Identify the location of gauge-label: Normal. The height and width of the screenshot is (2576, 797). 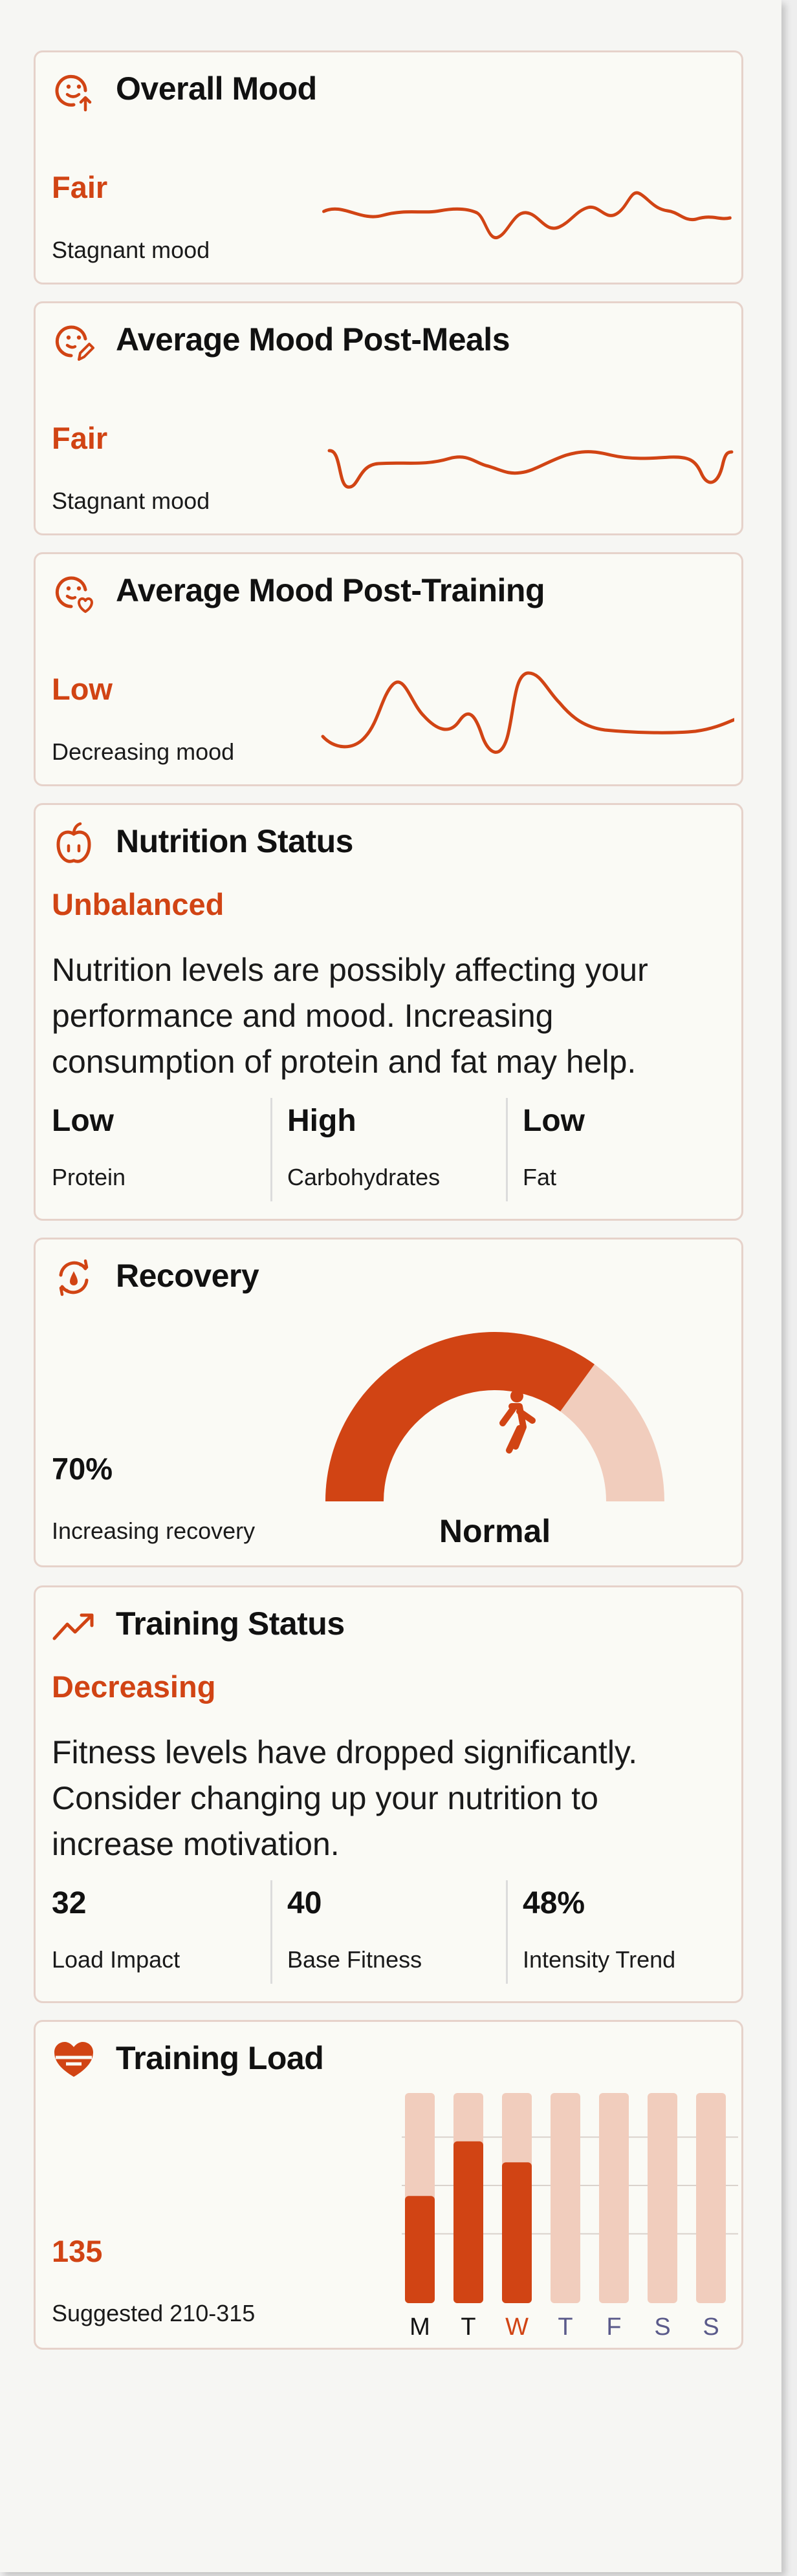
(495, 1531).